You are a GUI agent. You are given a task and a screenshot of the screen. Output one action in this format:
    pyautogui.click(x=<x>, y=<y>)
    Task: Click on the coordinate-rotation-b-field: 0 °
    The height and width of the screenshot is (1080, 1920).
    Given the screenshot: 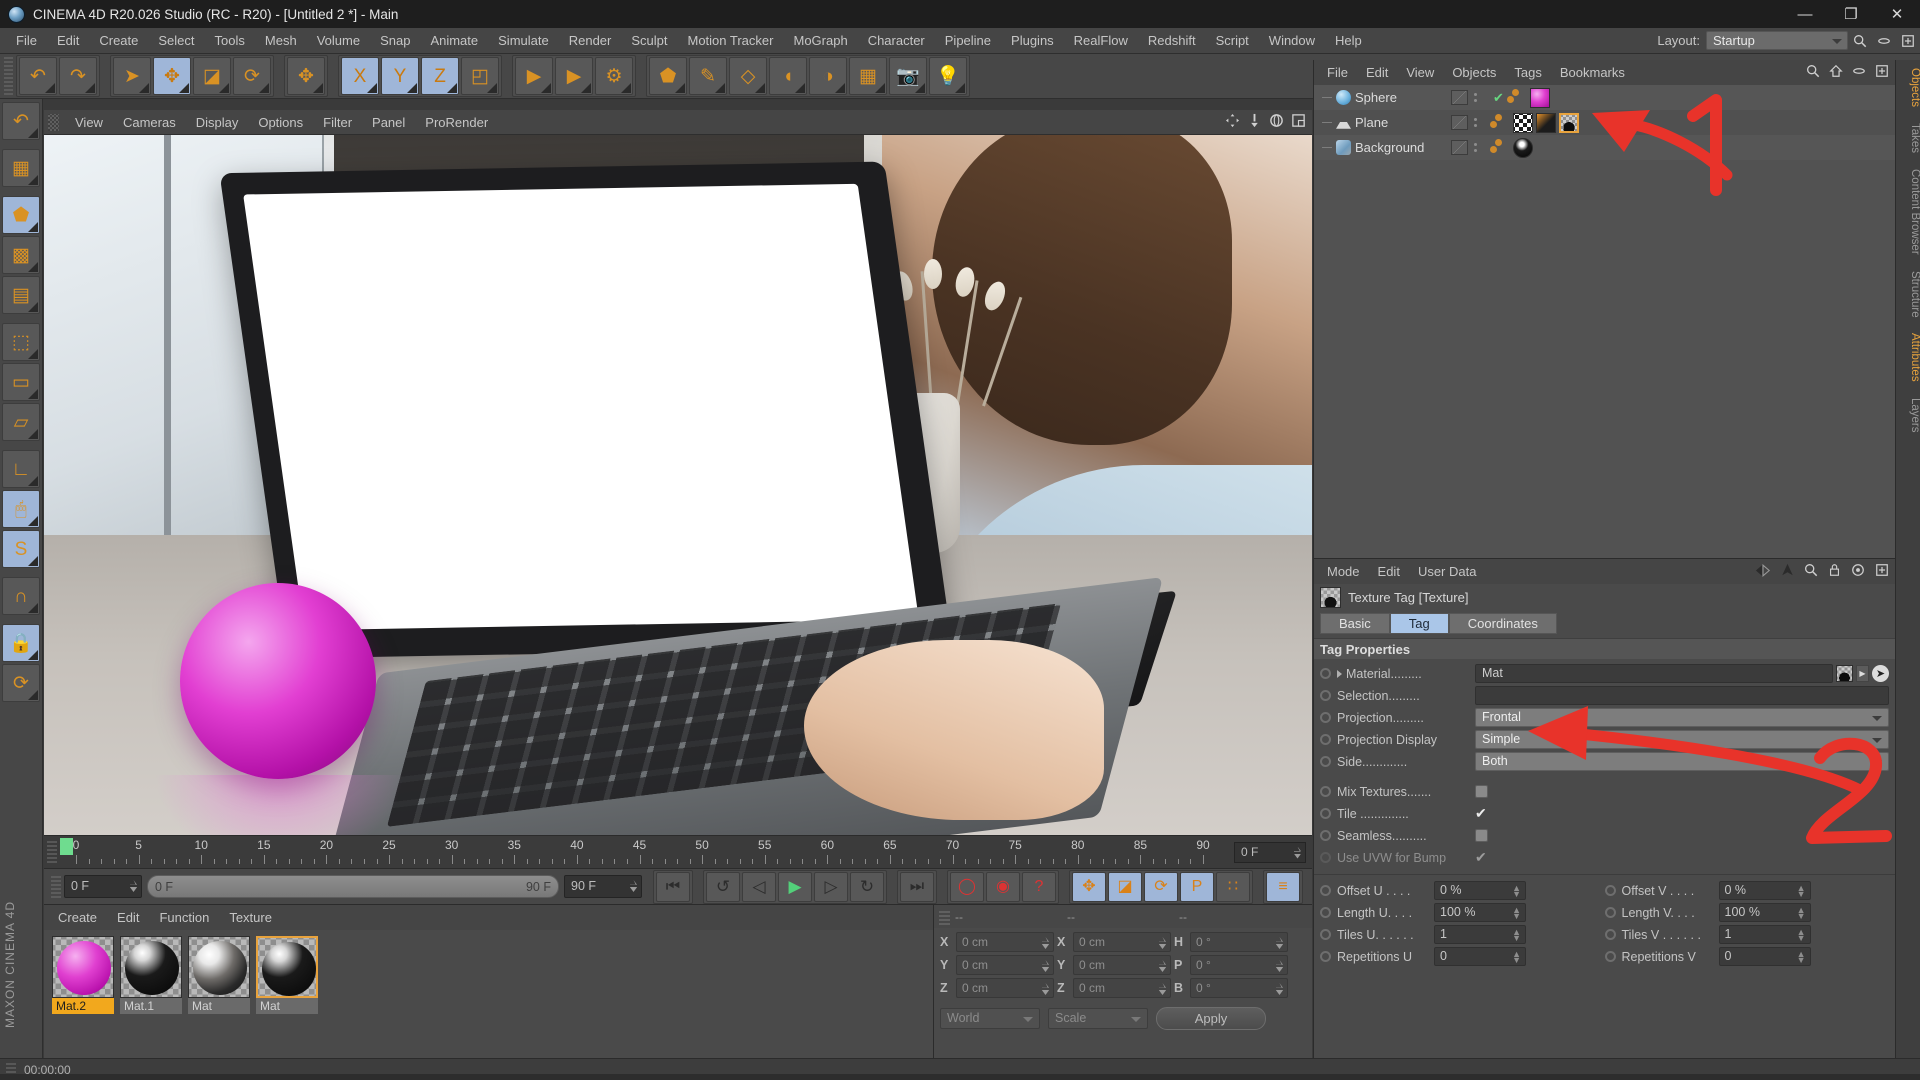 What is the action you would take?
    pyautogui.click(x=1239, y=988)
    